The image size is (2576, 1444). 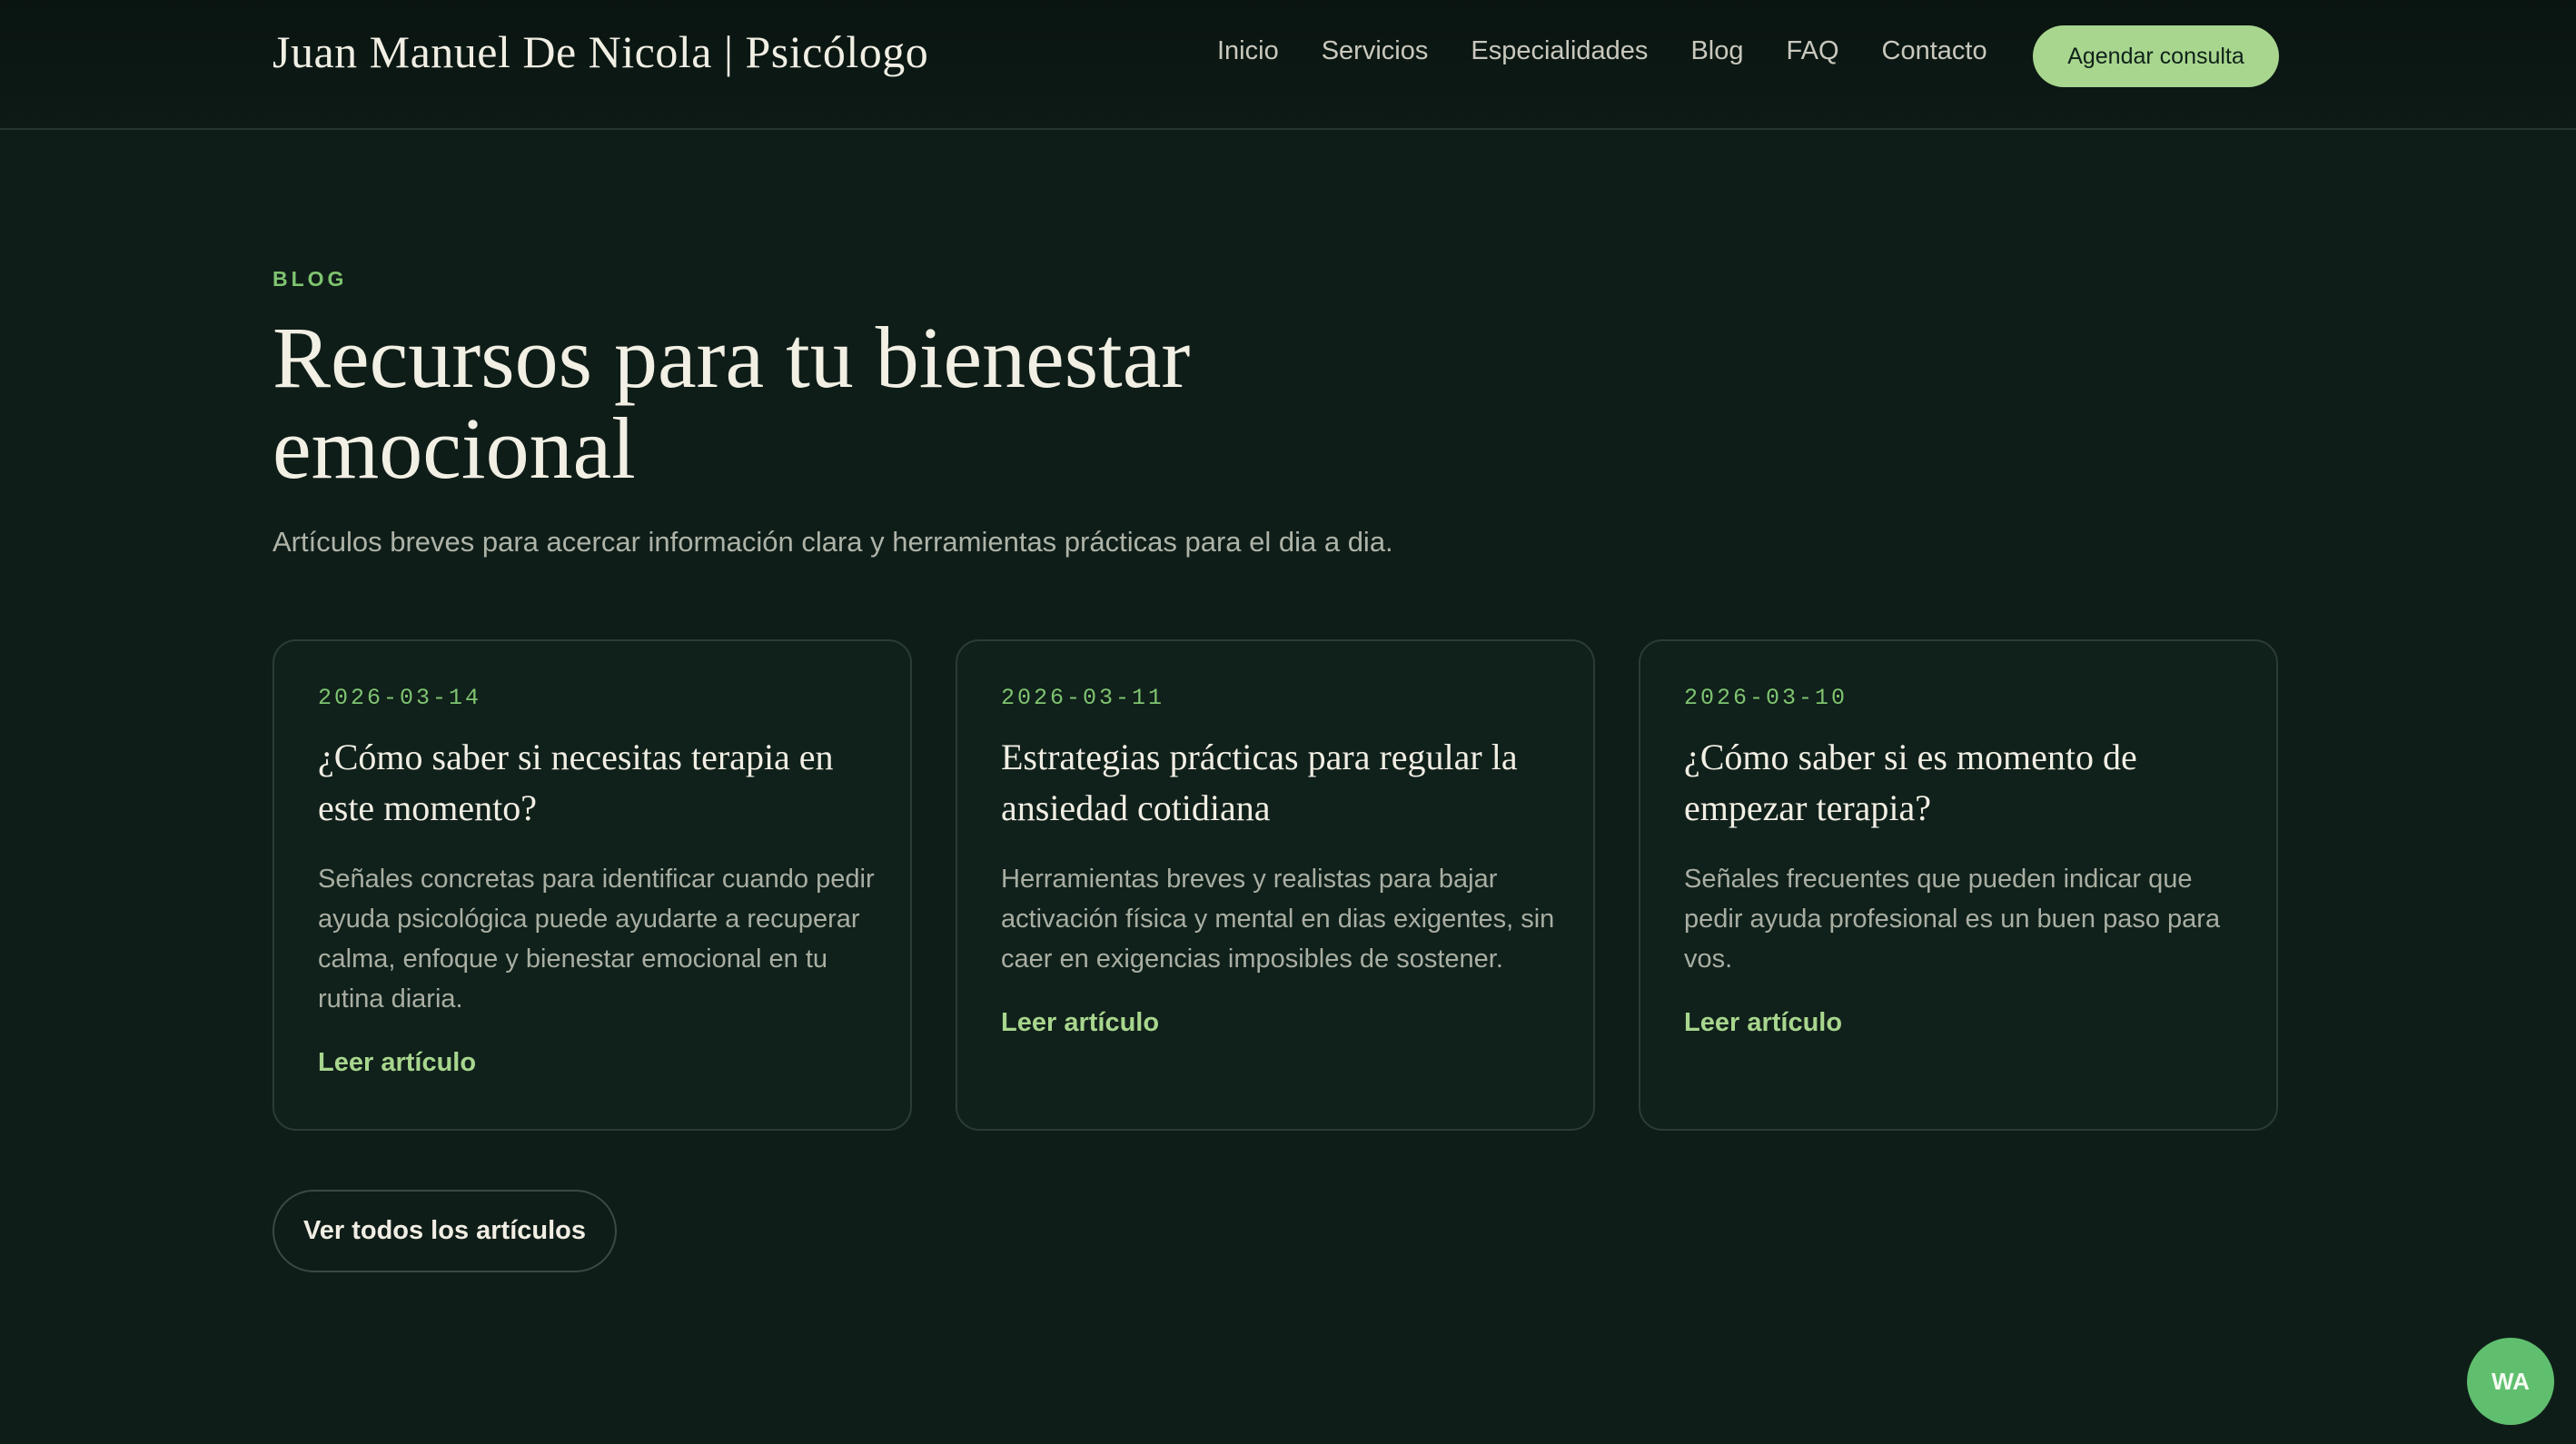 What do you see at coordinates (2156, 56) in the screenshot?
I see `book-consultation-button: Agendar consulta` at bounding box center [2156, 56].